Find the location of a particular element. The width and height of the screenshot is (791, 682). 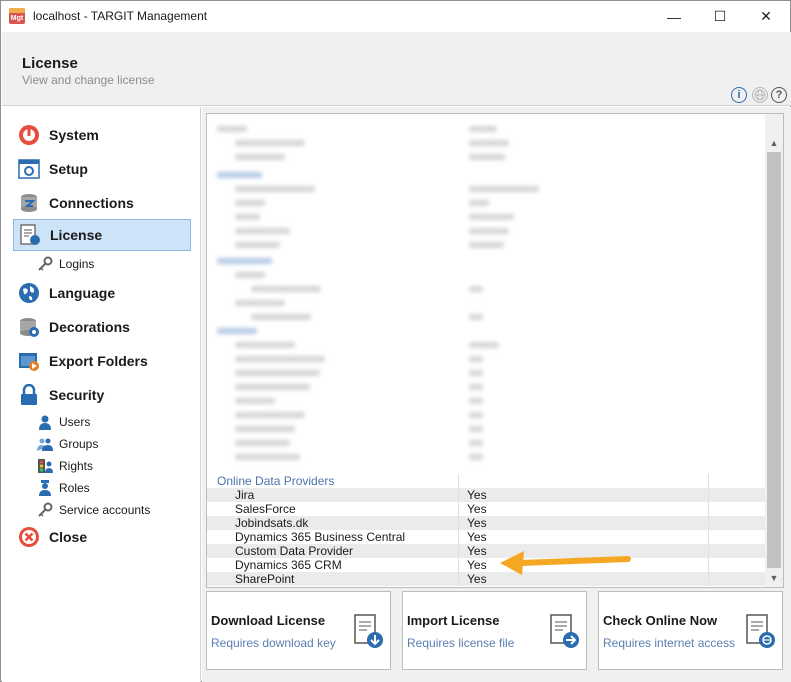

table-row: Dynamics 365 Business Central Yes is located at coordinates (486, 537).